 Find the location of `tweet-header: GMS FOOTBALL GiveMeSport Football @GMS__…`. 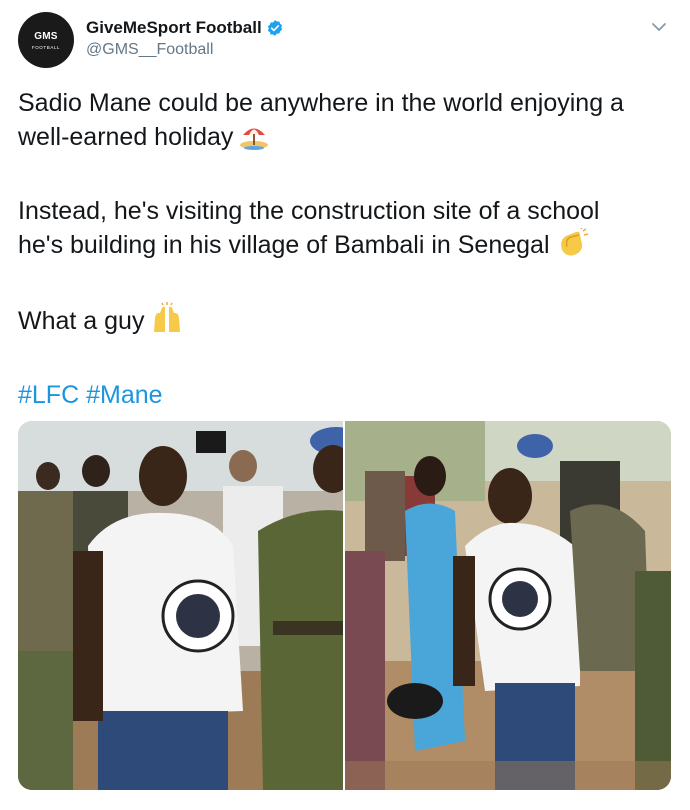

tweet-header: GMS FOOTBALL GiveMeSport Football @GMS__… is located at coordinates (345, 41).